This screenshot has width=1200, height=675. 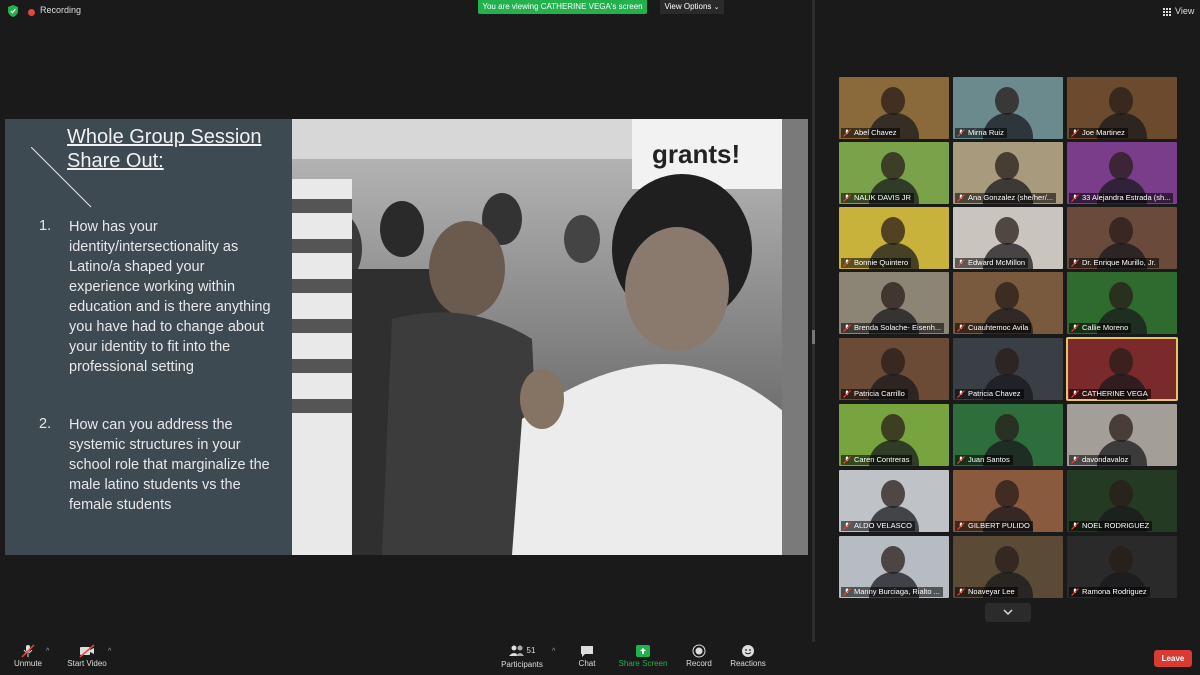 I want to click on divider-handle, so click(x=813, y=337).